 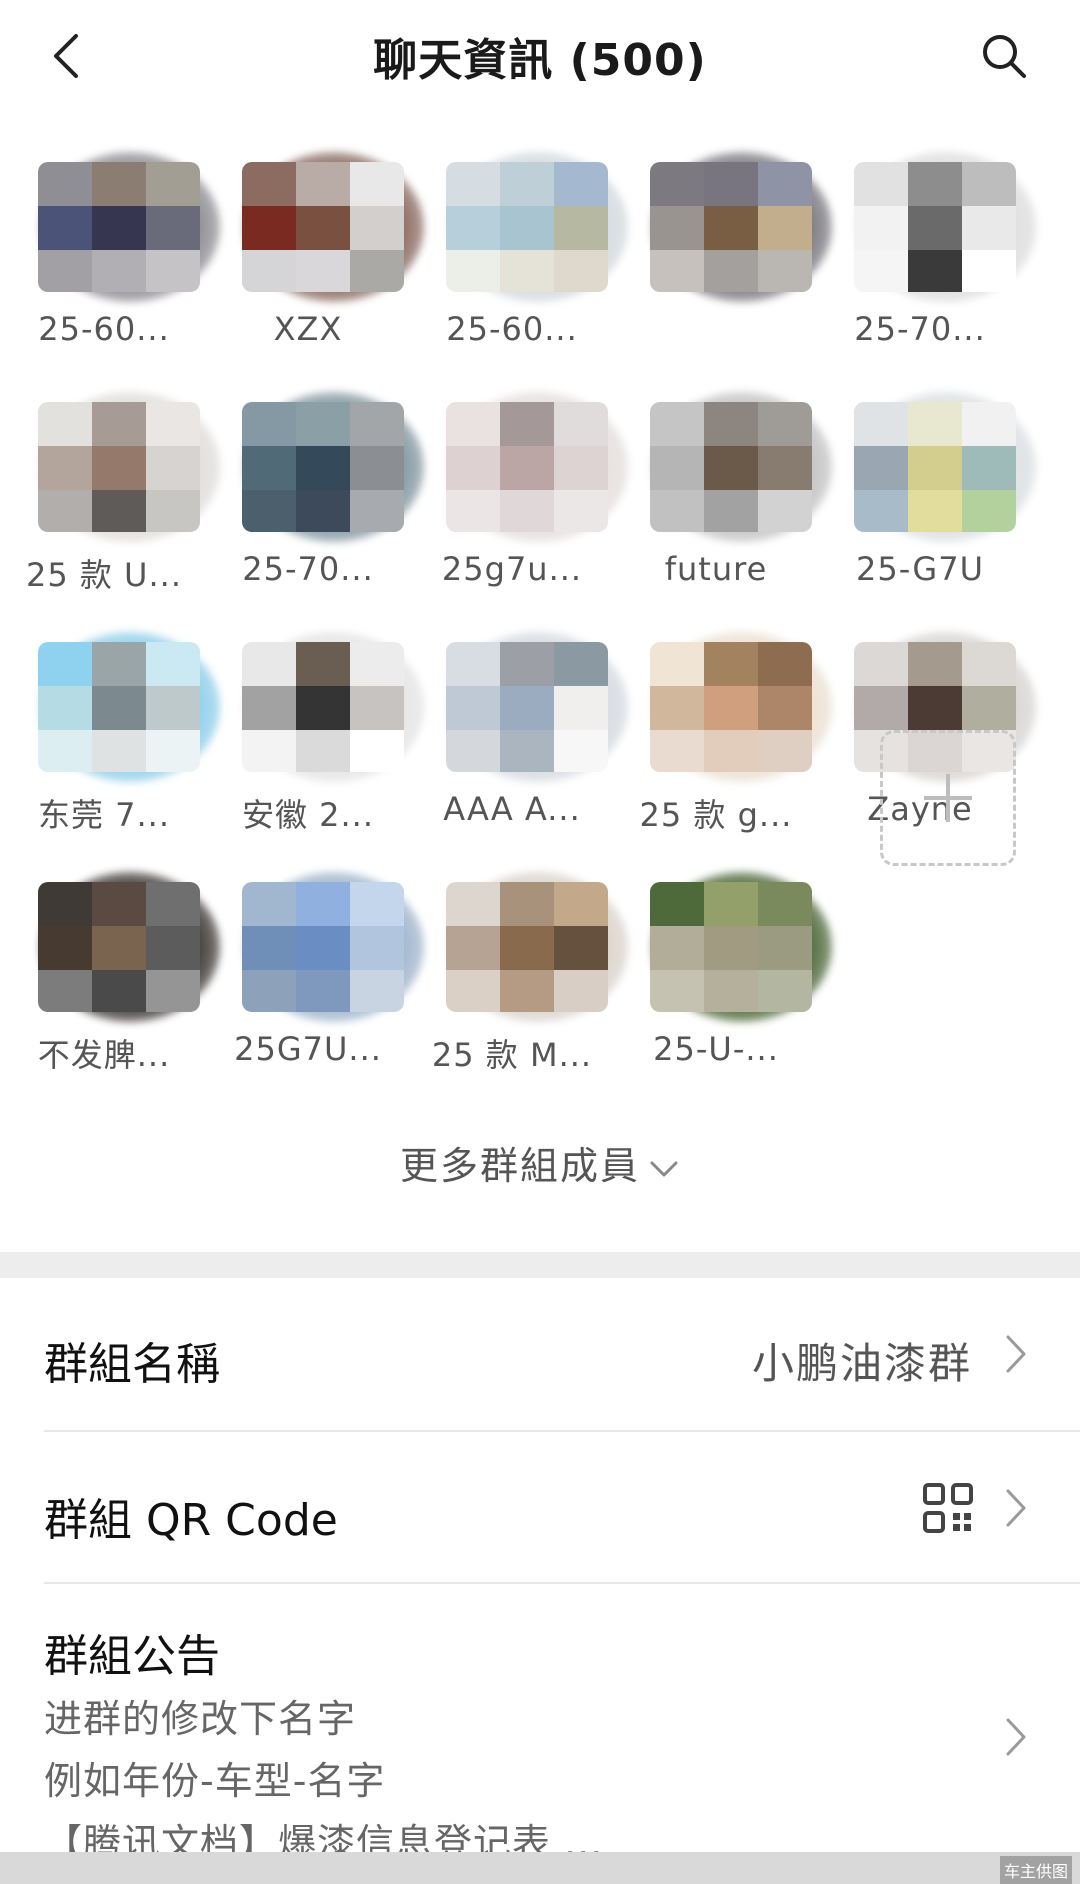 I want to click on more-members-button: 更多群組成員, so click(x=540, y=1162).